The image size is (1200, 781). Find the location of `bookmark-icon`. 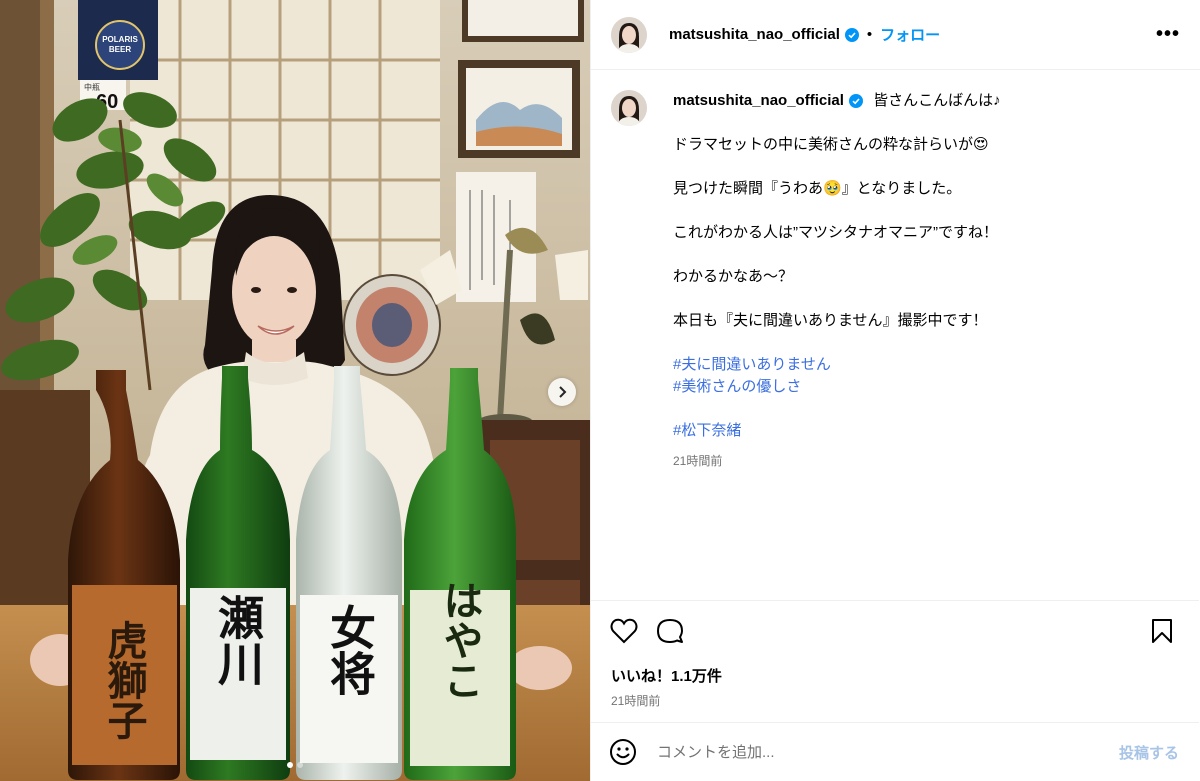

bookmark-icon is located at coordinates (1162, 631).